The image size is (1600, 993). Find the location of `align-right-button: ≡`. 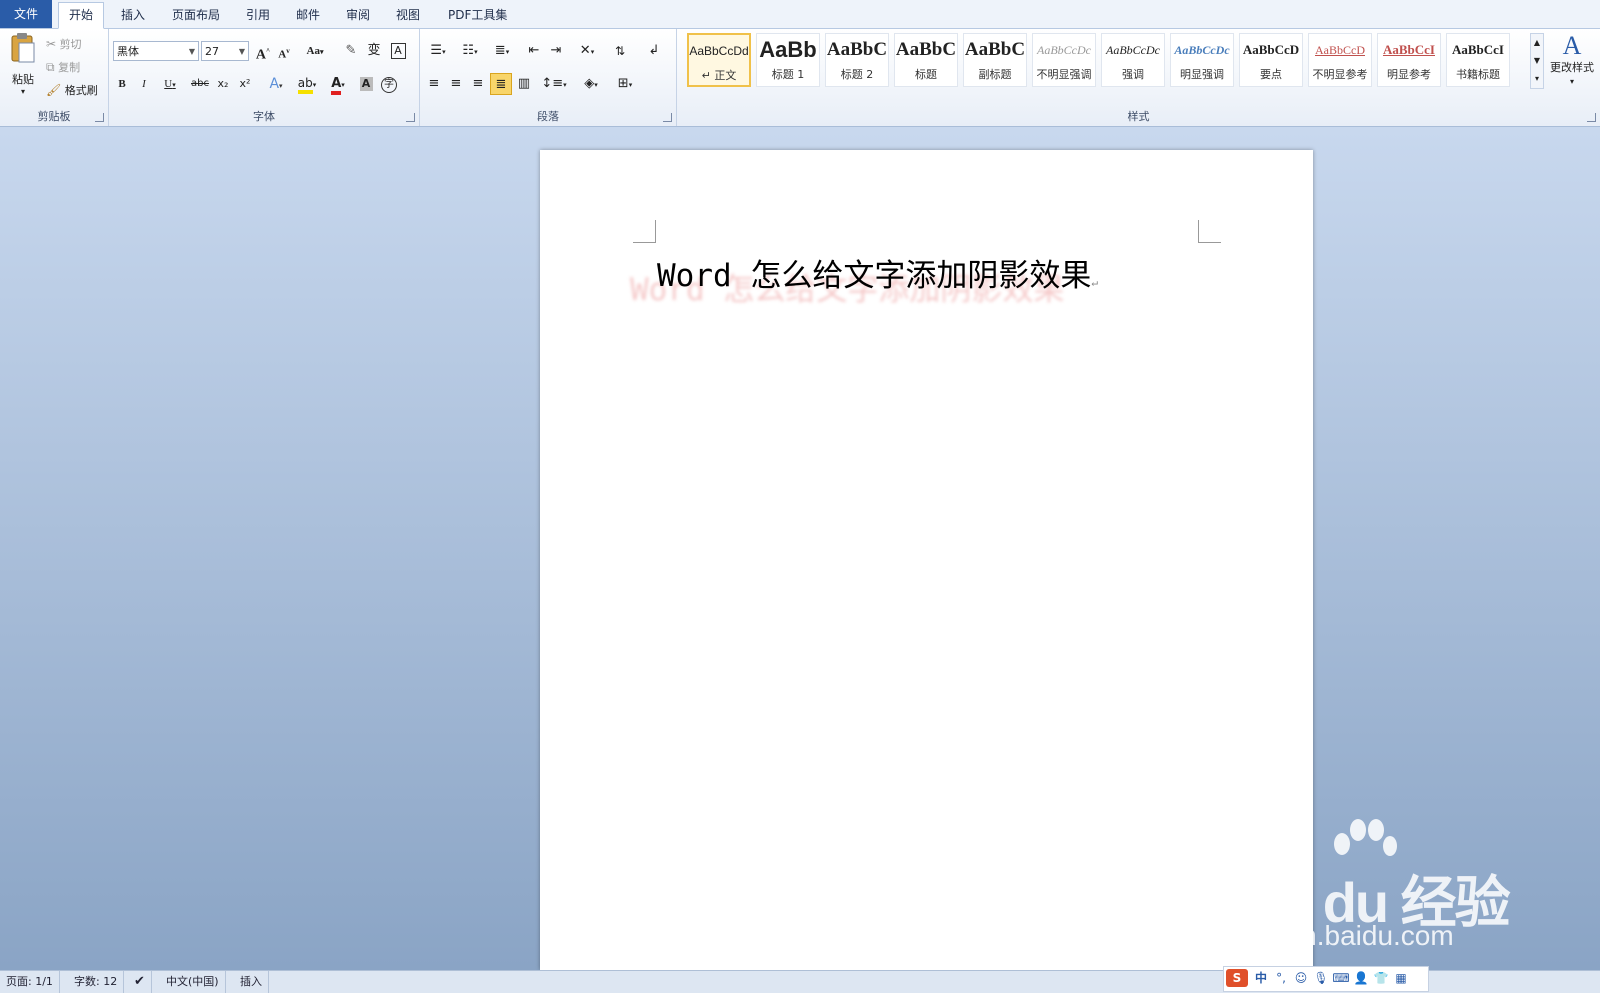

align-right-button: ≡ is located at coordinates (478, 84).